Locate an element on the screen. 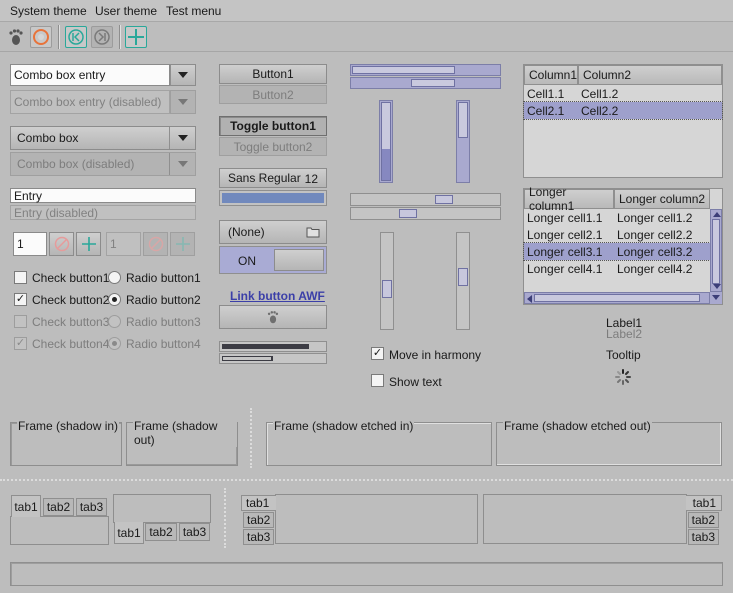 The width and height of the screenshot is (733, 593). notebook-left-tab2: tab2 is located at coordinates (258, 520).